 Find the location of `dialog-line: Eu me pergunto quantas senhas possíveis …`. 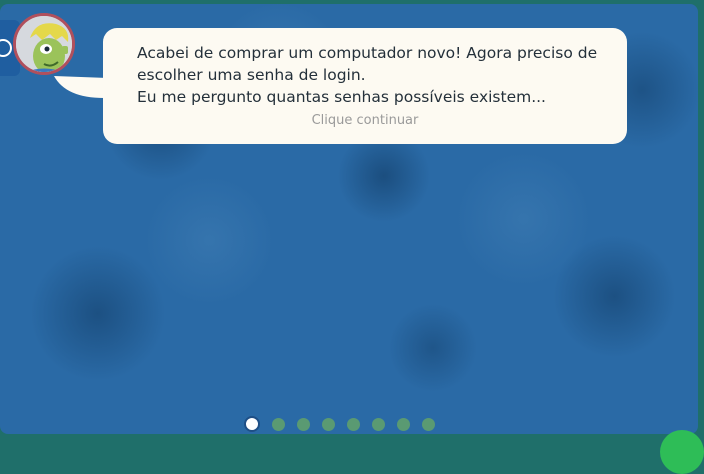

dialog-line: Eu me pergunto quantas senhas possíveis … is located at coordinates (341, 97).